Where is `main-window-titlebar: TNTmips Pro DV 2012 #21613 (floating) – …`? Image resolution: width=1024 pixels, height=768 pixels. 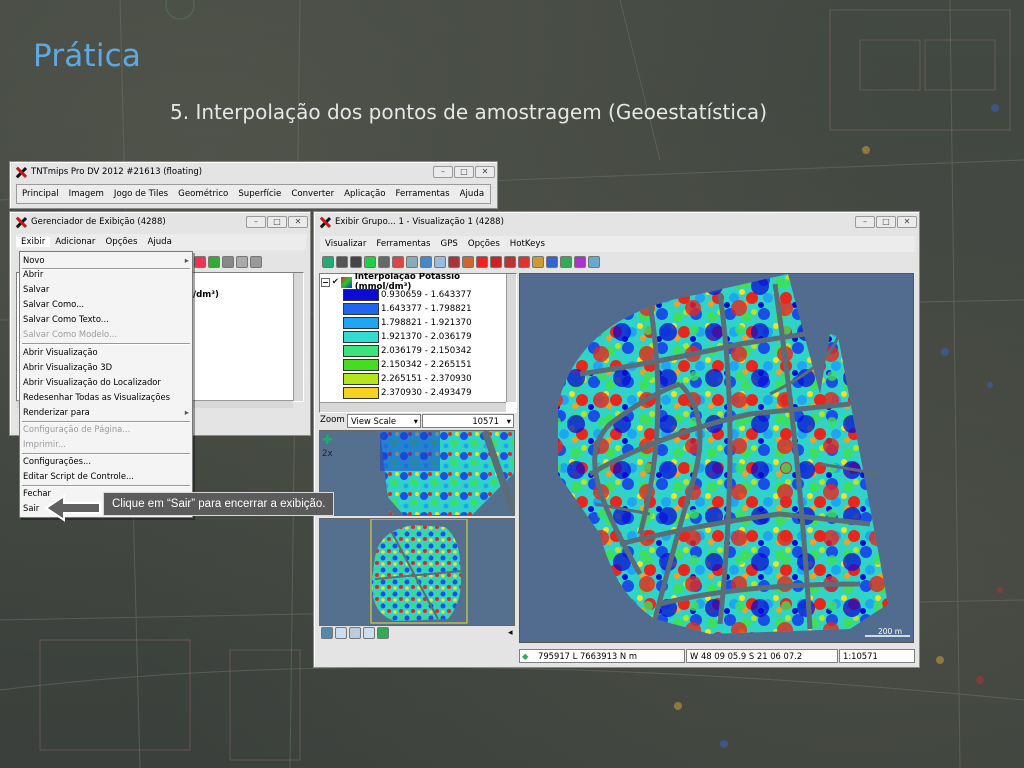
main-window-titlebar: TNTmips Pro DV 2012 #21613 (floating) – … is located at coordinates (253, 172).